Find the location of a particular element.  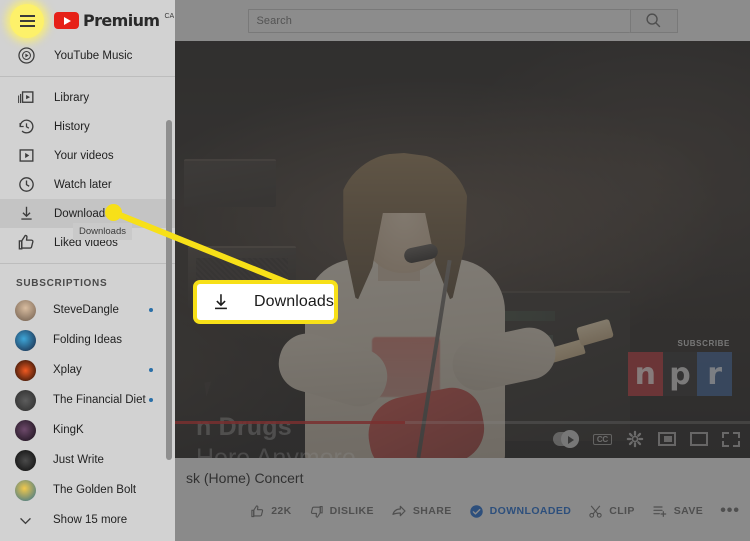

your-videos-icon is located at coordinates (26, 155).